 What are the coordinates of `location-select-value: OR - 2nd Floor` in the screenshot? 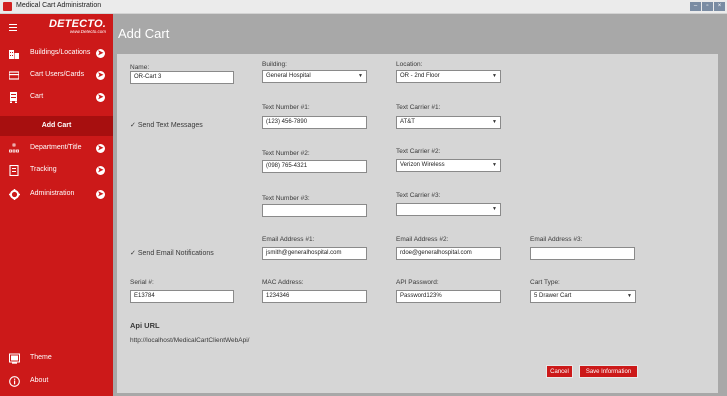 It's located at (420, 76).